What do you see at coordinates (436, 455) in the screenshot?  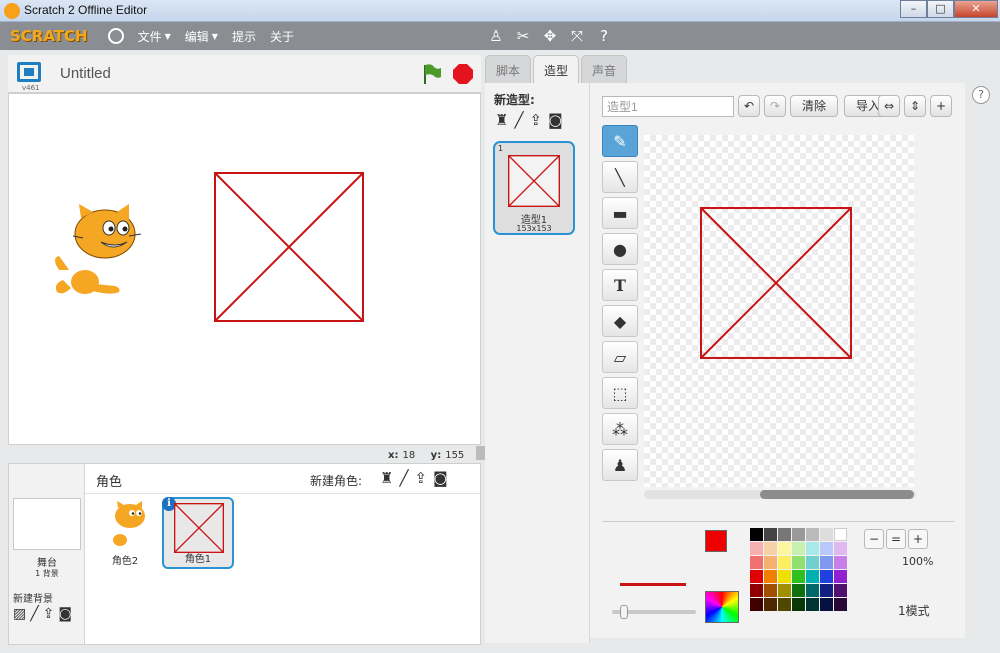 I see `y-label: y:` at bounding box center [436, 455].